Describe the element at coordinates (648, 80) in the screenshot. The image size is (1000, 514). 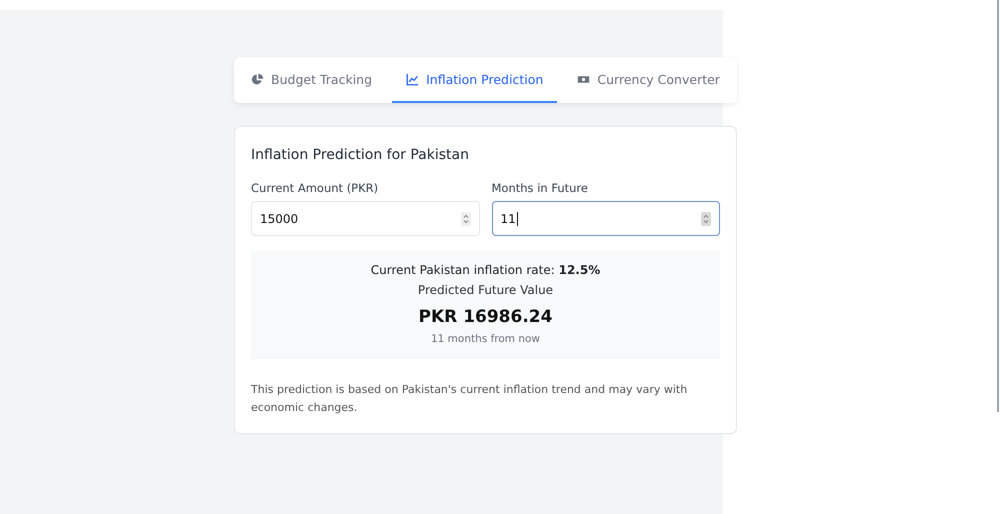
I see `tab: Currency Converter` at that location.